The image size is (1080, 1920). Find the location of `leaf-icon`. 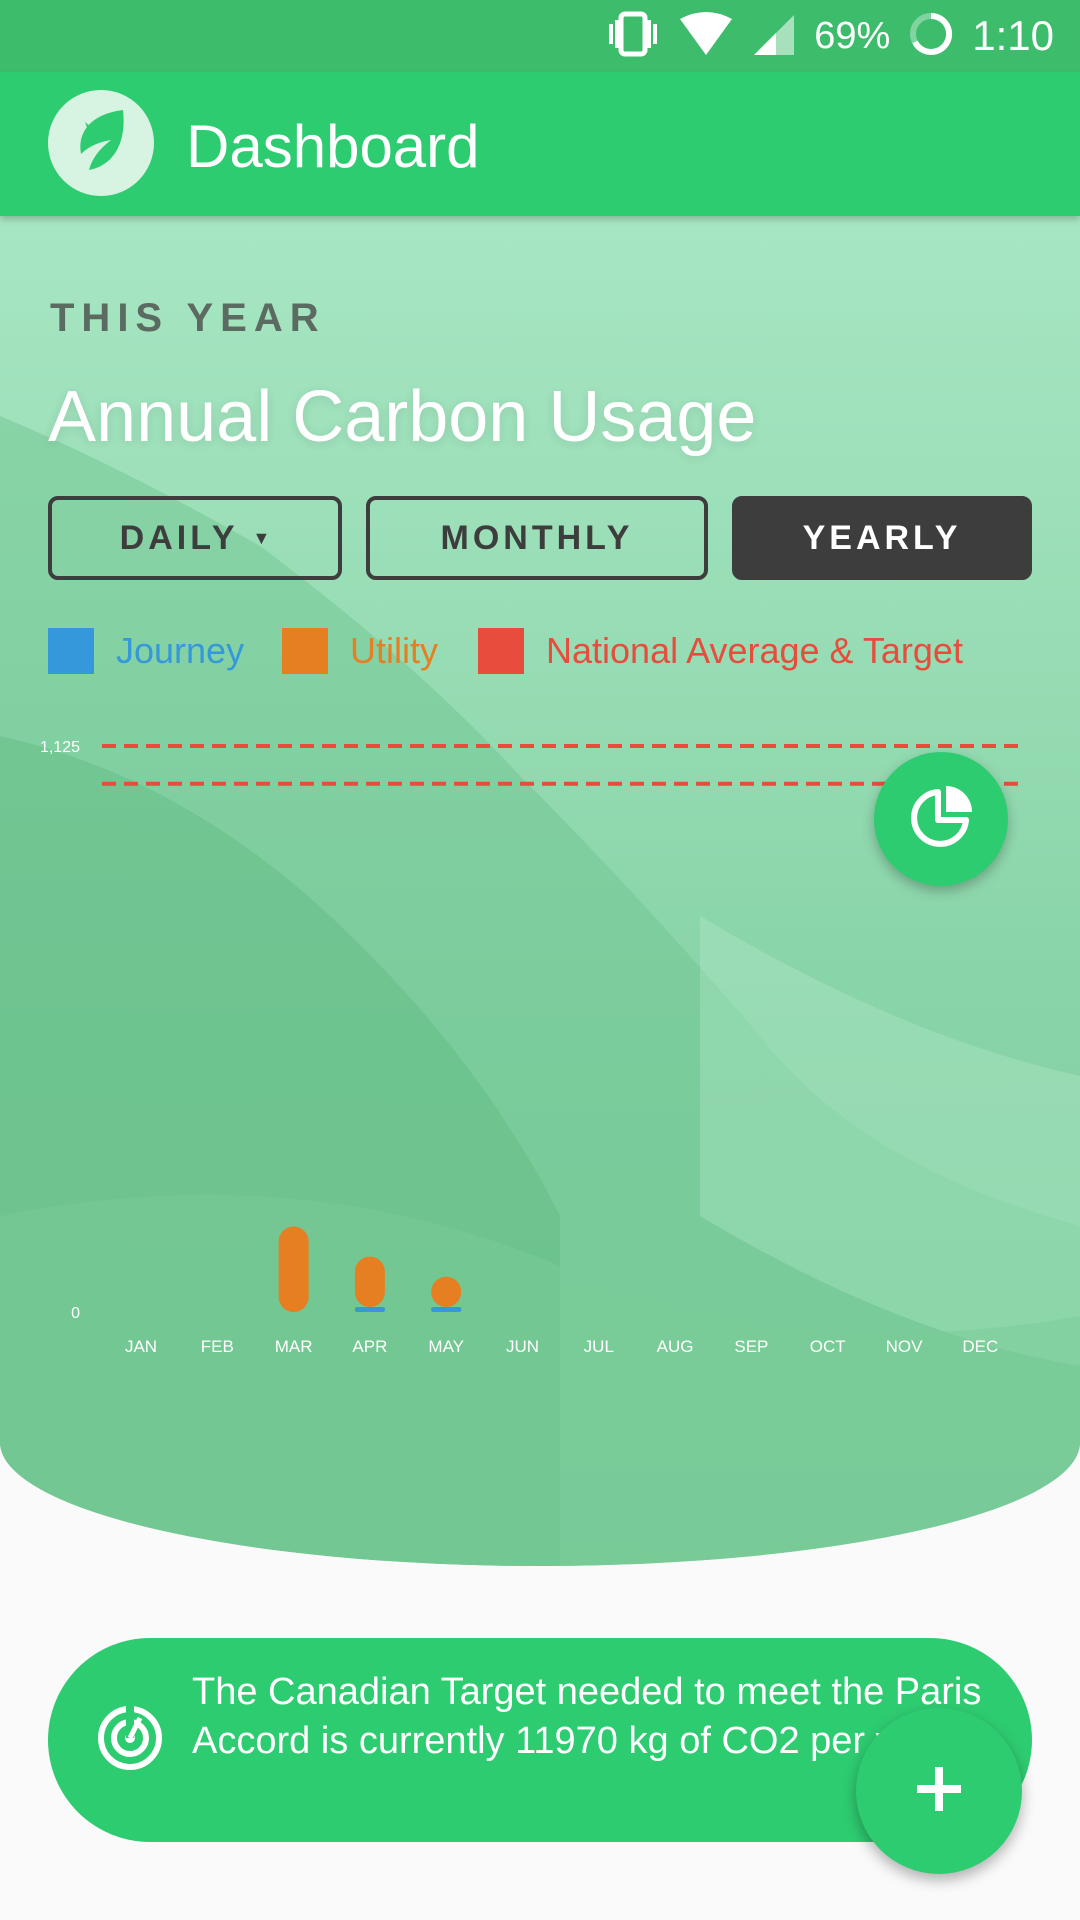

leaf-icon is located at coordinates (101, 143).